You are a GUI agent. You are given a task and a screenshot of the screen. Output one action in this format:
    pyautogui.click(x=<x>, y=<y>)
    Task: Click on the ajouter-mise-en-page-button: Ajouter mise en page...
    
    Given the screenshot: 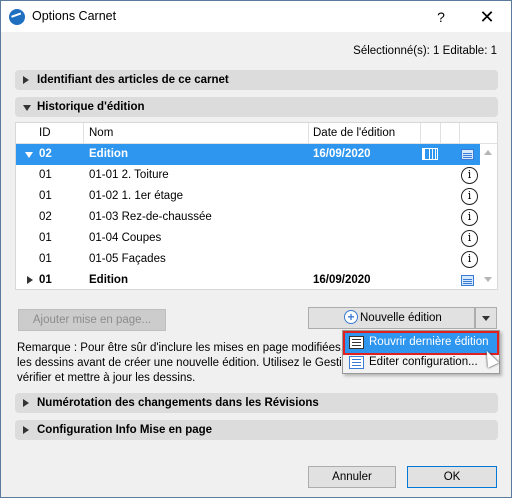 What is the action you would take?
    pyautogui.click(x=92, y=320)
    